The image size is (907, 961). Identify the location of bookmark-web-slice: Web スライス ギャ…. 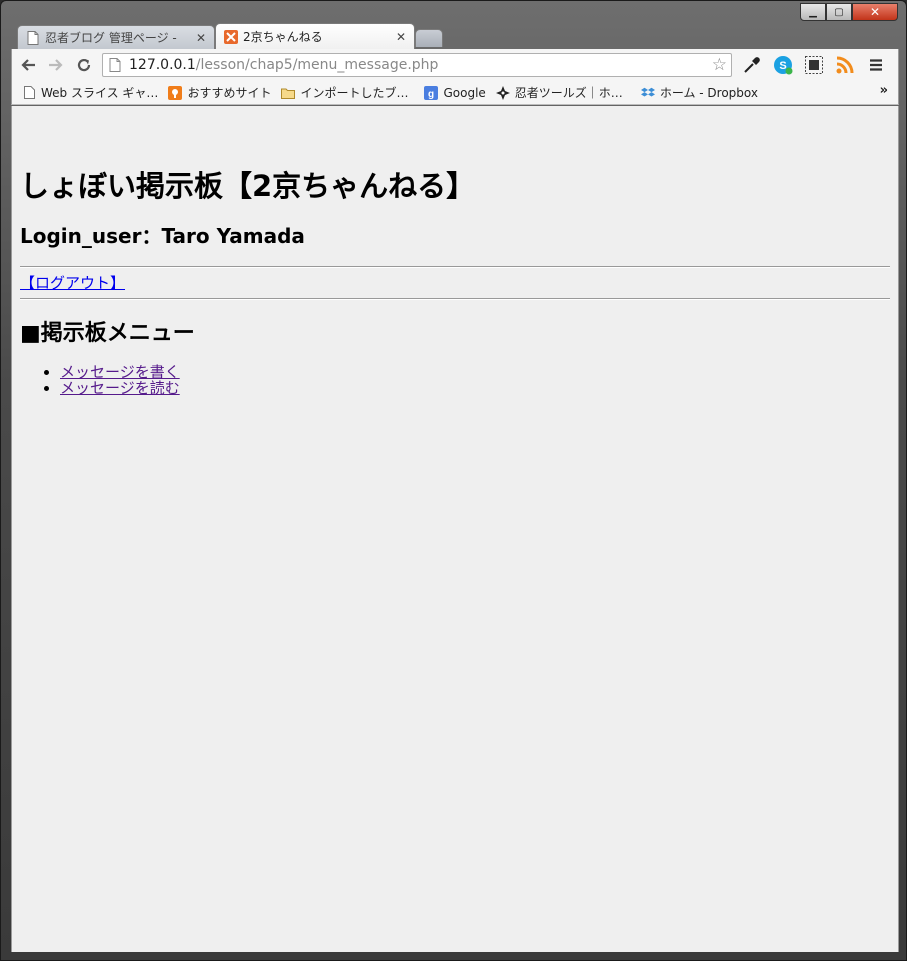
(90, 92).